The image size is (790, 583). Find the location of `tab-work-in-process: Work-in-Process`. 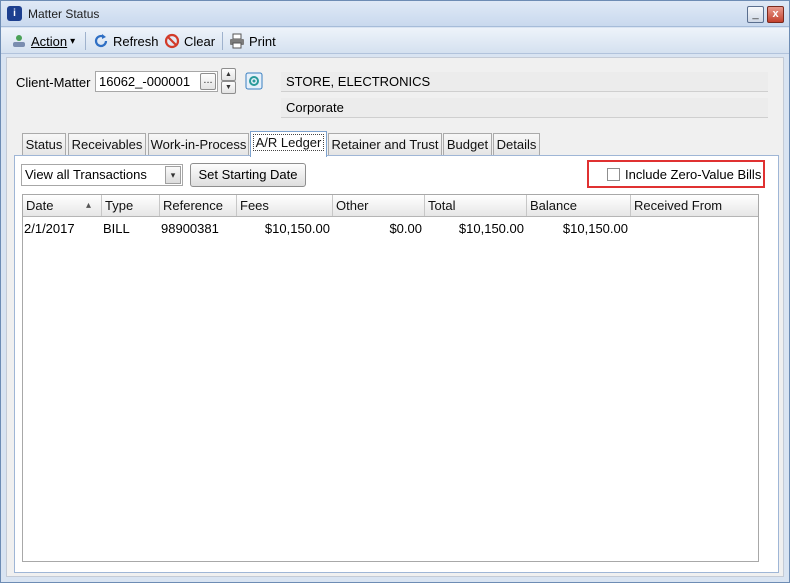

tab-work-in-process: Work-in-Process is located at coordinates (198, 144).